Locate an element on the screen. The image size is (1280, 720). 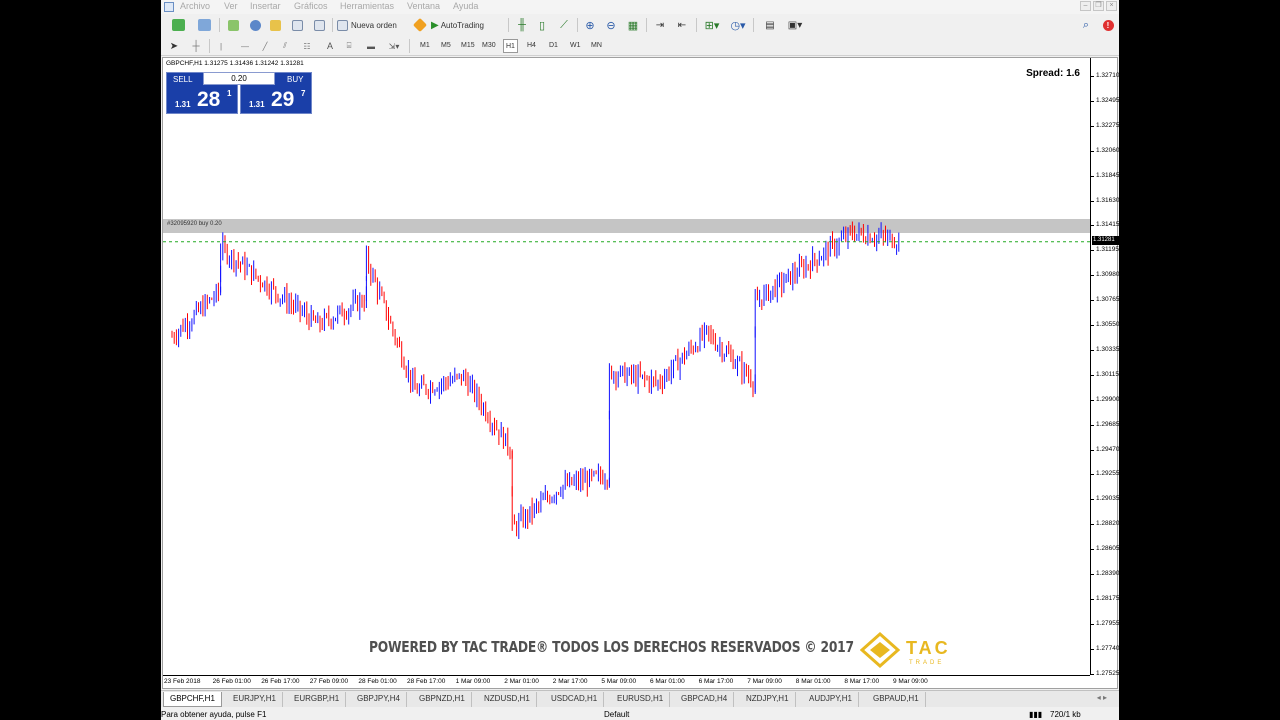
tile-windows-icon: ▦ is located at coordinates (633, 25).